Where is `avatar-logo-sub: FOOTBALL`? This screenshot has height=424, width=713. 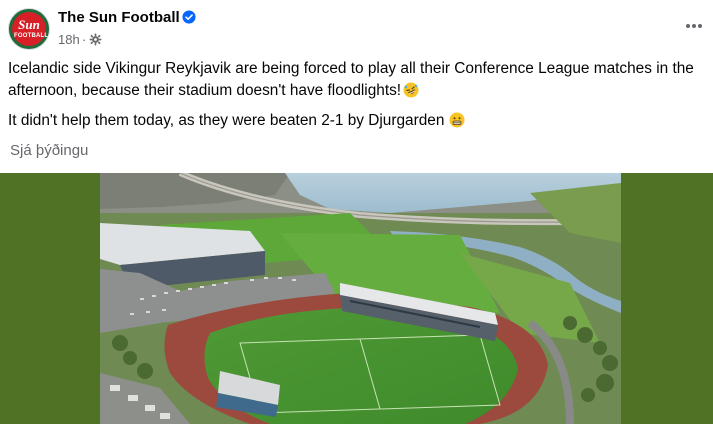
avatar-logo-sub: FOOTBALL is located at coordinates (31, 36).